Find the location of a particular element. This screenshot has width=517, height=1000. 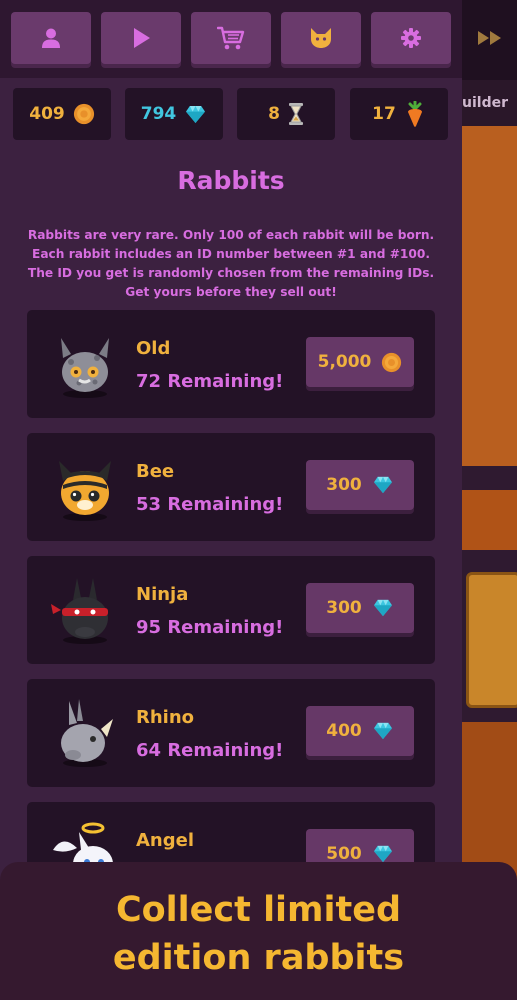

price-label: 5,000 is located at coordinates (344, 362).